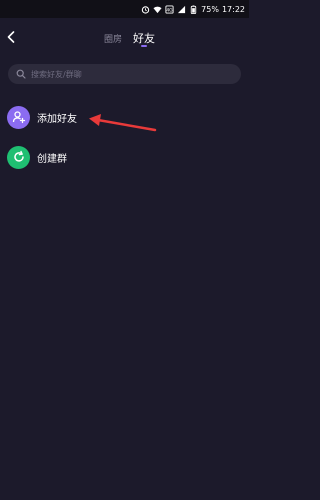  What do you see at coordinates (144, 46) in the screenshot?
I see `active-tab-indicator` at bounding box center [144, 46].